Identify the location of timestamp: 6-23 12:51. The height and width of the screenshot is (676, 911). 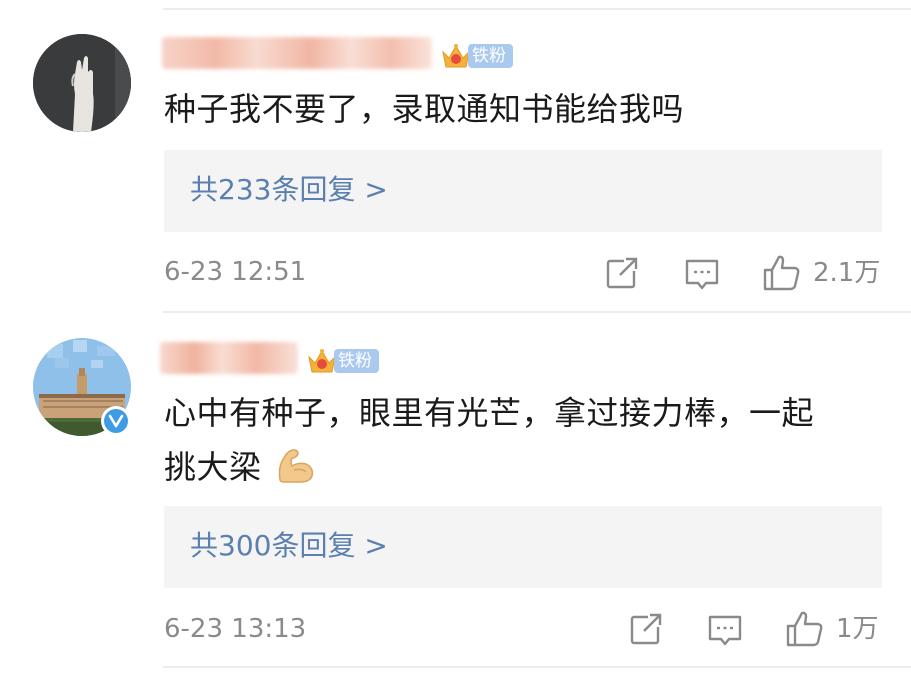
(235, 272).